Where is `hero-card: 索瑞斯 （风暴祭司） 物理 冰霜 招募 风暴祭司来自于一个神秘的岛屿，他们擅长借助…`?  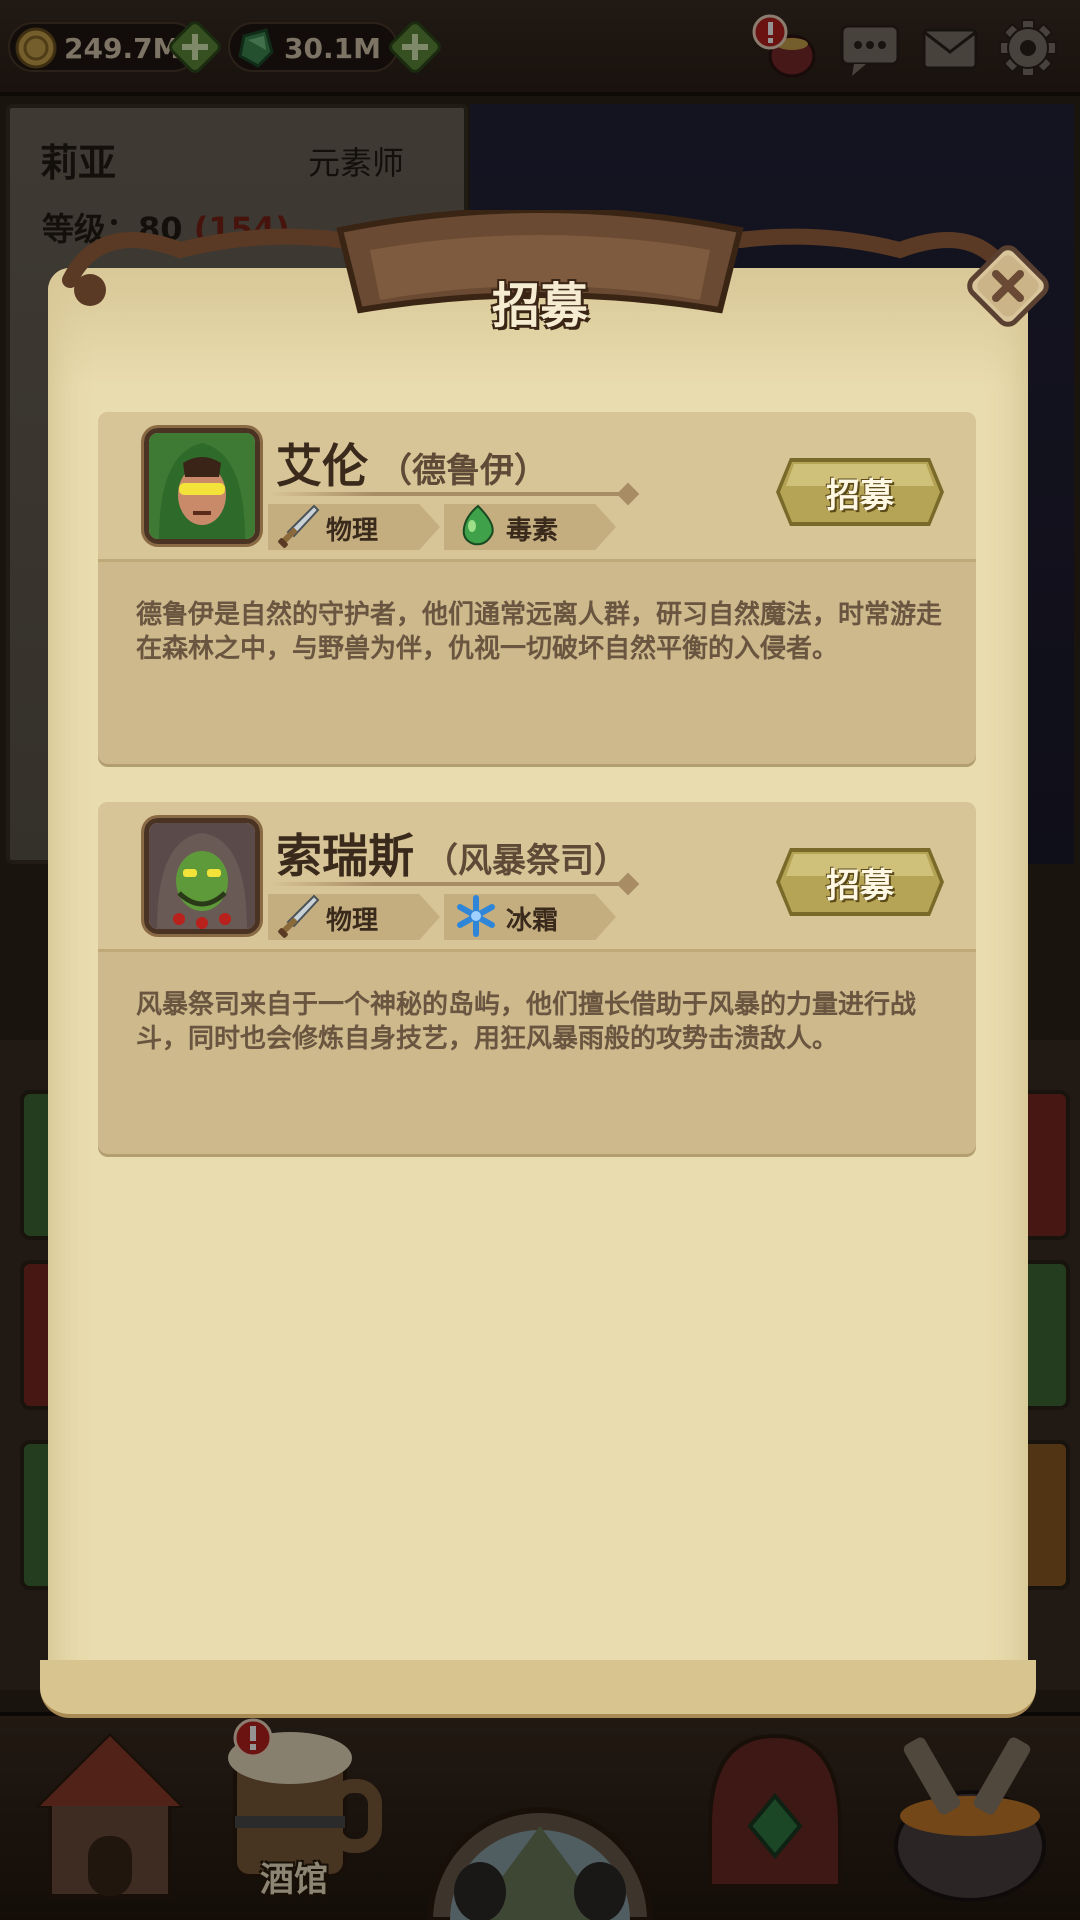
hero-card: 索瑞斯 （风暴祭司） 物理 冰霜 招募 风暴祭司来自于一个神秘的岛屿，他们擅长借助… is located at coordinates (537, 978).